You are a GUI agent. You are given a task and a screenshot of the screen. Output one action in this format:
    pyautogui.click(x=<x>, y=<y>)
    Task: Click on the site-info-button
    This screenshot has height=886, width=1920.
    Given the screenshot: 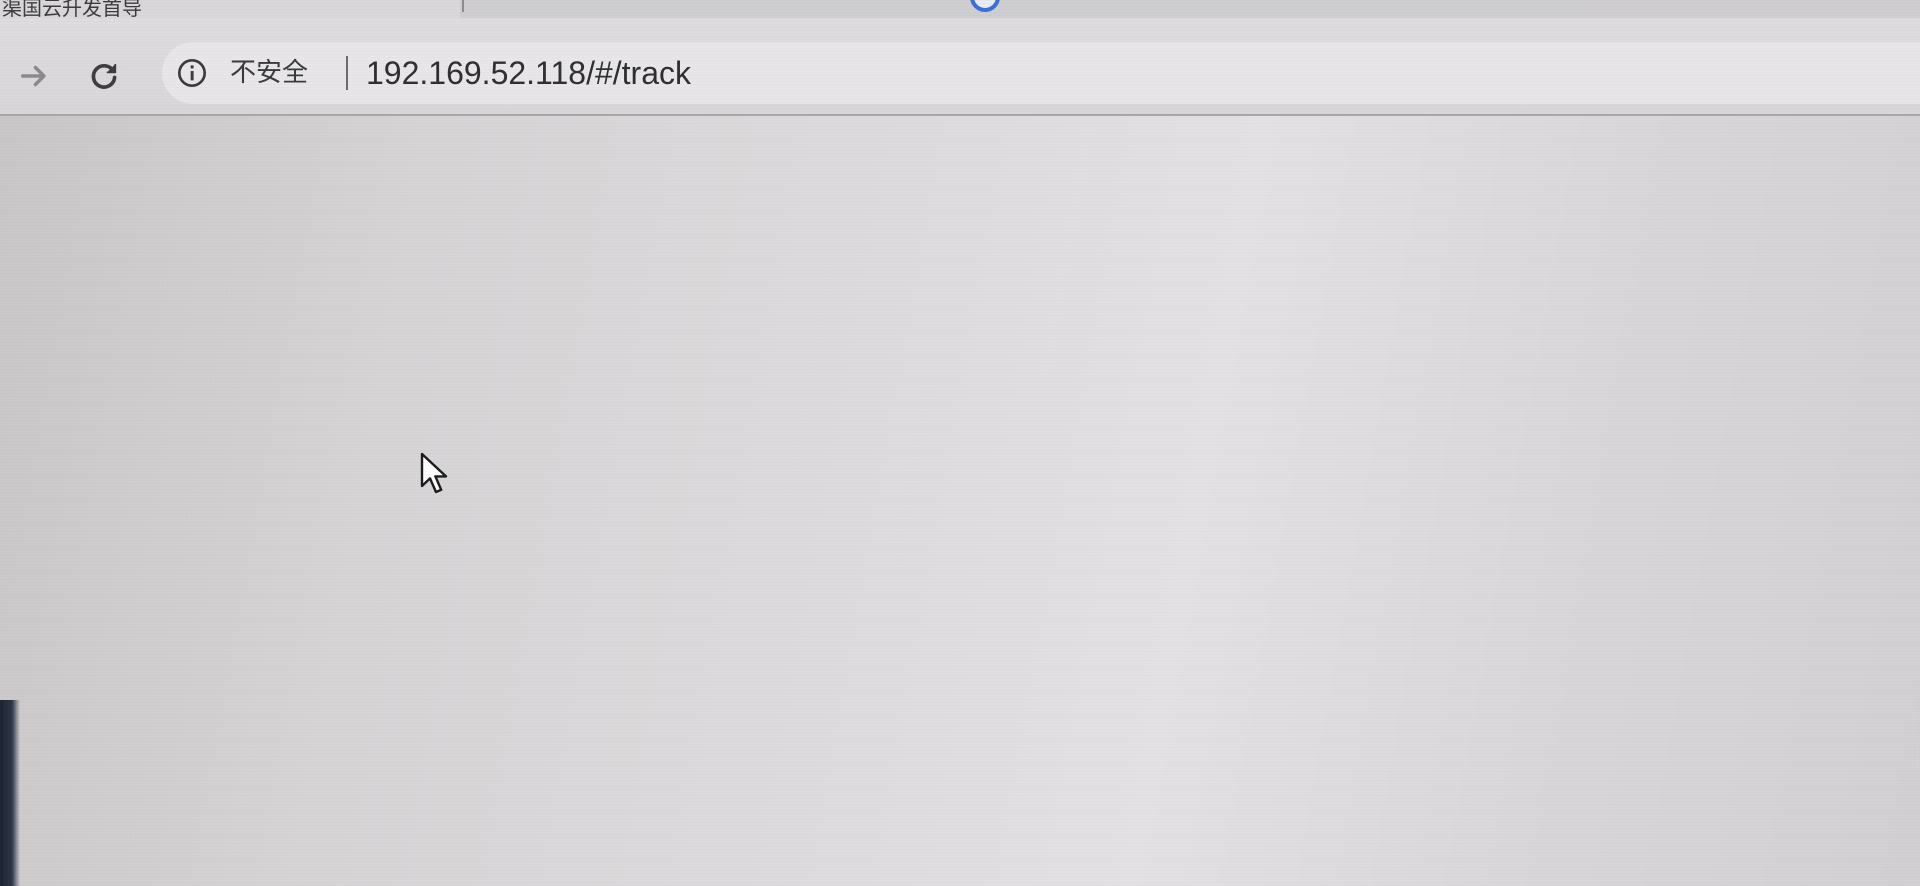 What is the action you would take?
    pyautogui.click(x=192, y=73)
    